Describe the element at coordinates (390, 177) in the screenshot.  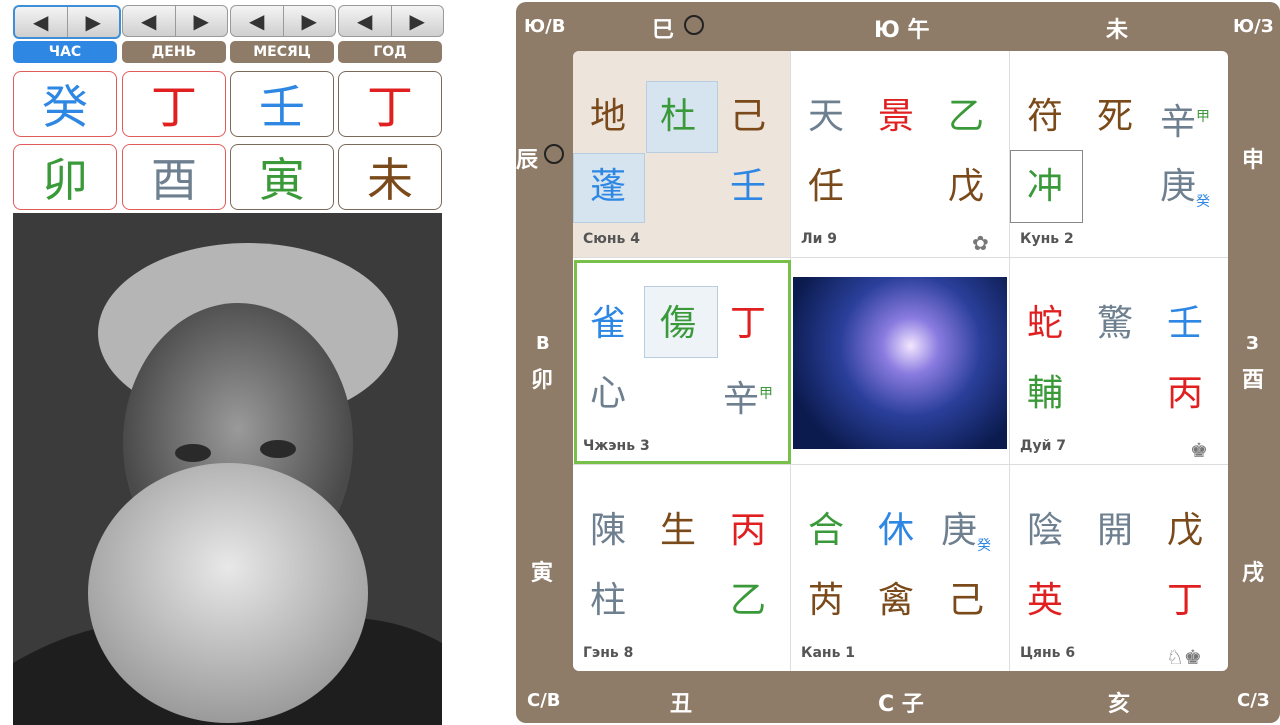
I see `year-branch: 未` at that location.